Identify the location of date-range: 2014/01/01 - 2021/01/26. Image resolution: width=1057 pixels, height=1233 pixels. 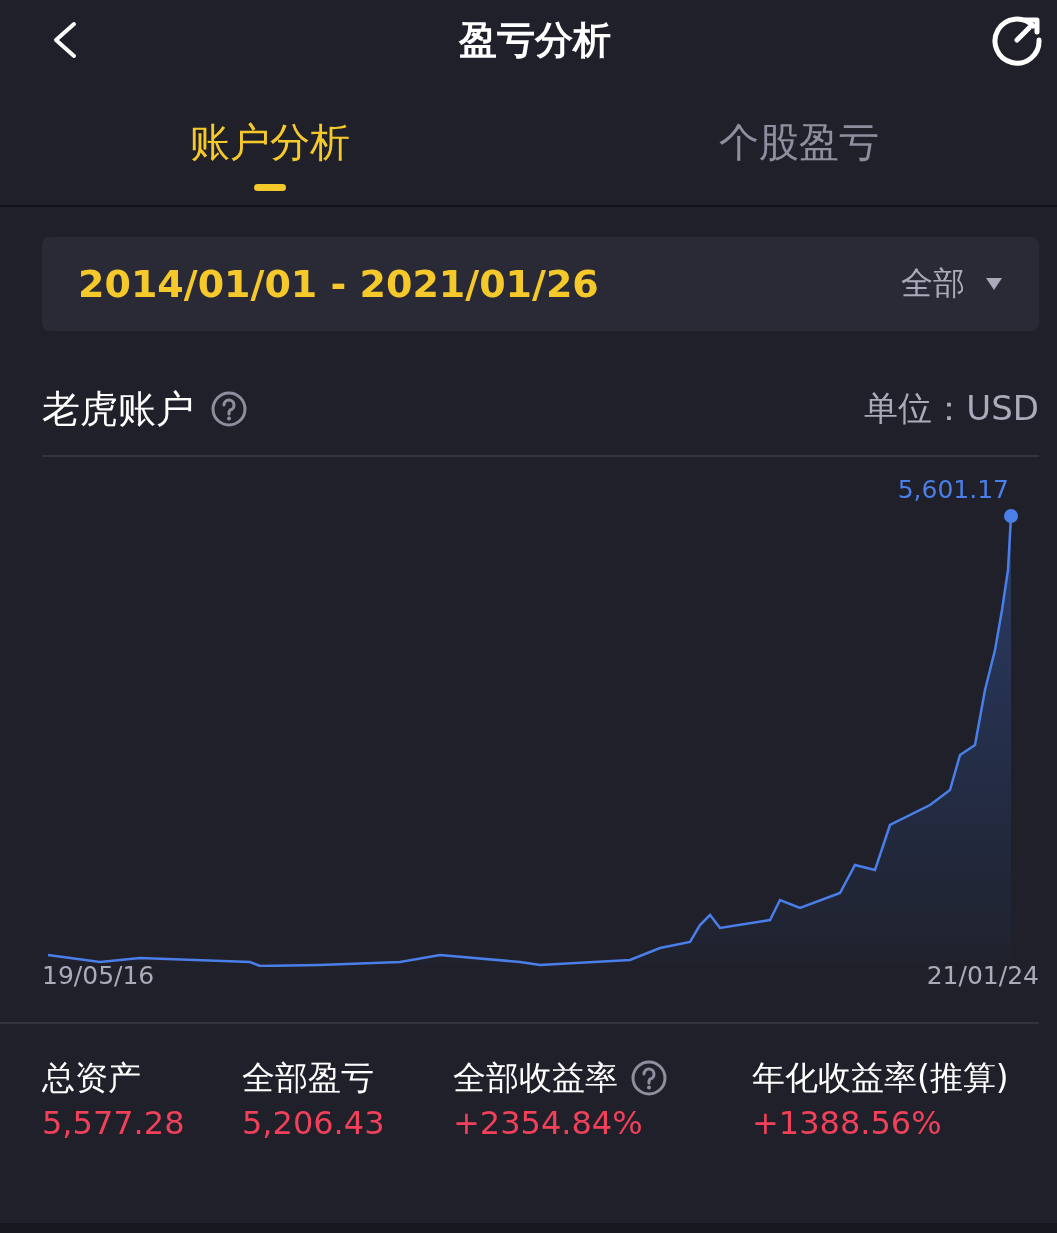
(339, 284).